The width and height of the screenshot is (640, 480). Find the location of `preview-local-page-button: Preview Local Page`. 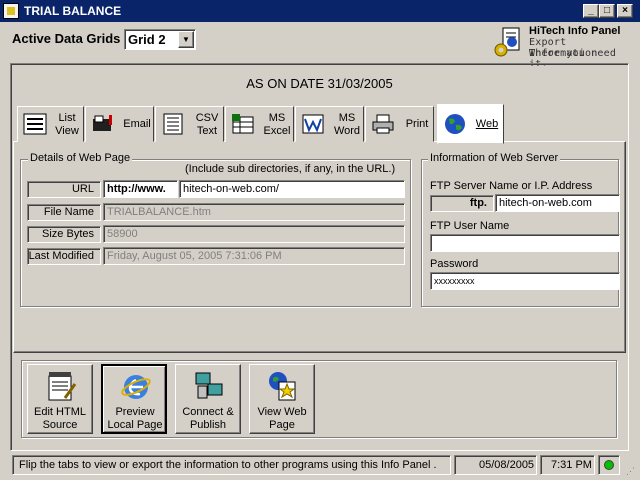

preview-local-page-button: Preview Local Page is located at coordinates (134, 399).